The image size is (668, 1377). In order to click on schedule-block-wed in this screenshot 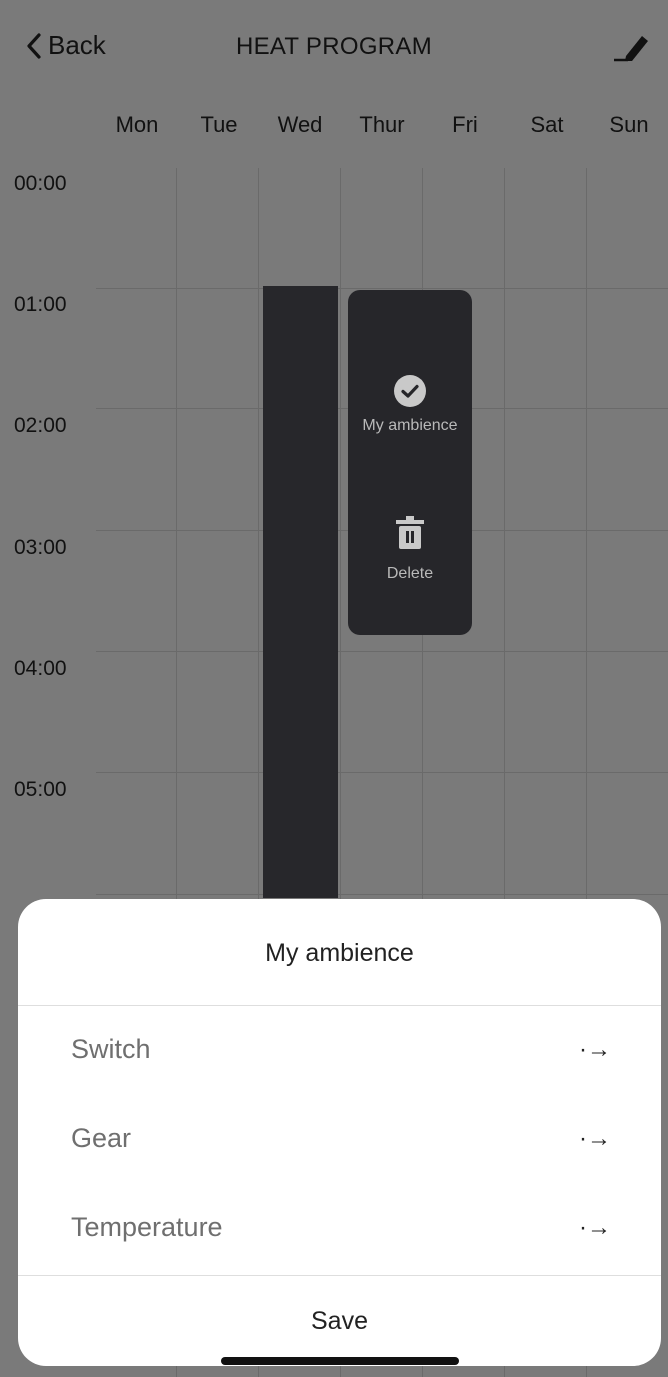, I will do `click(300, 592)`.